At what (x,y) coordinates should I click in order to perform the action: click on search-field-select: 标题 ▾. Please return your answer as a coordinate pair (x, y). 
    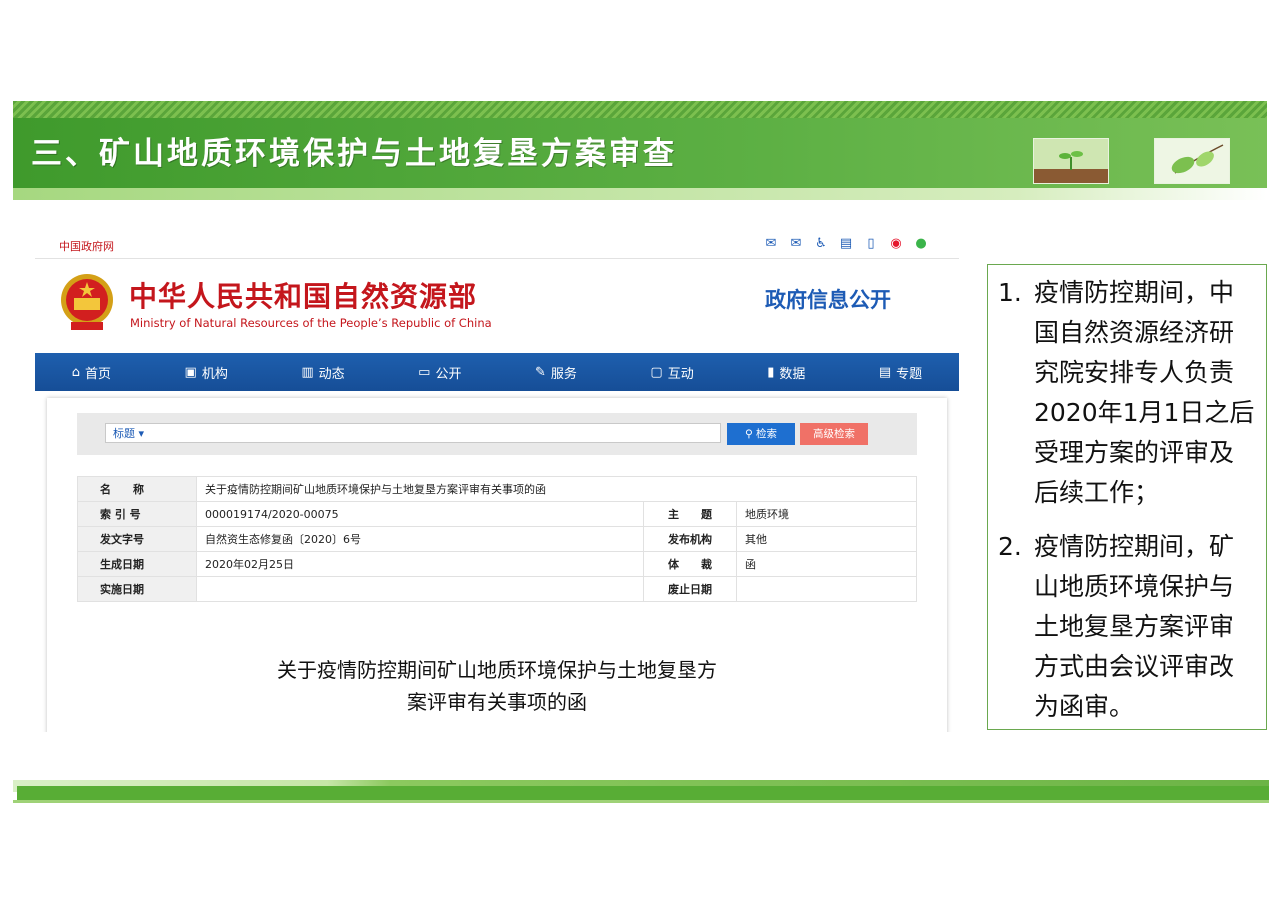
    Looking at the image, I should click on (128, 433).